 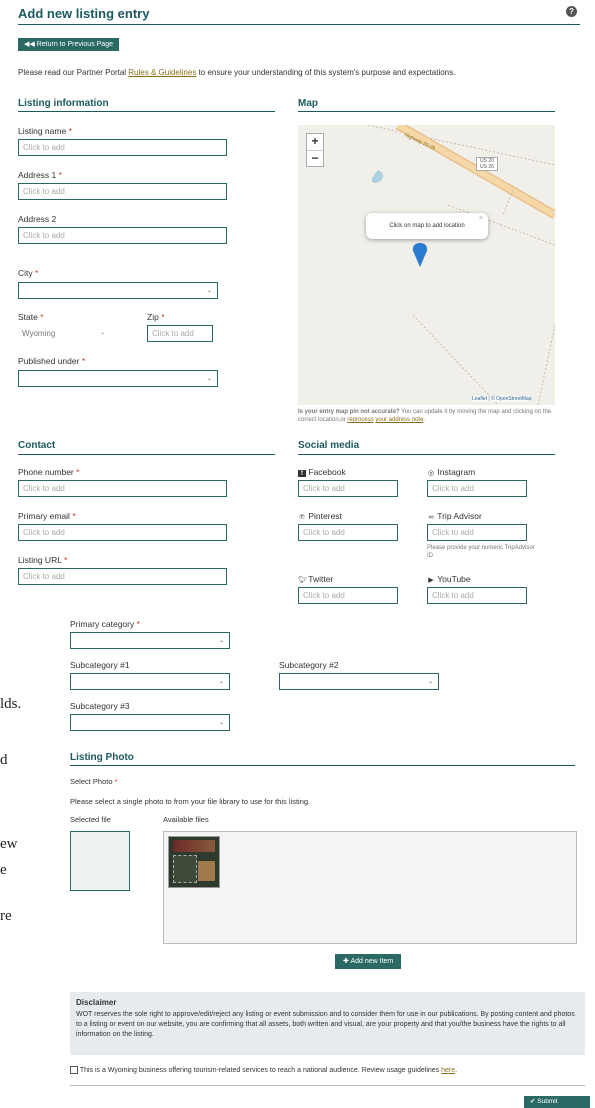 I want to click on facebook-input: Click to add, so click(x=348, y=488).